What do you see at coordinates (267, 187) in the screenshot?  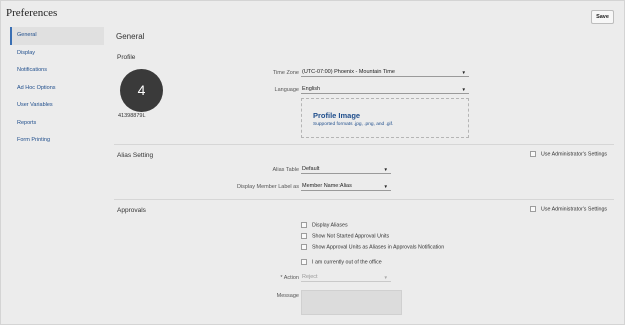 I see `display-member-label: Display Member Label as` at bounding box center [267, 187].